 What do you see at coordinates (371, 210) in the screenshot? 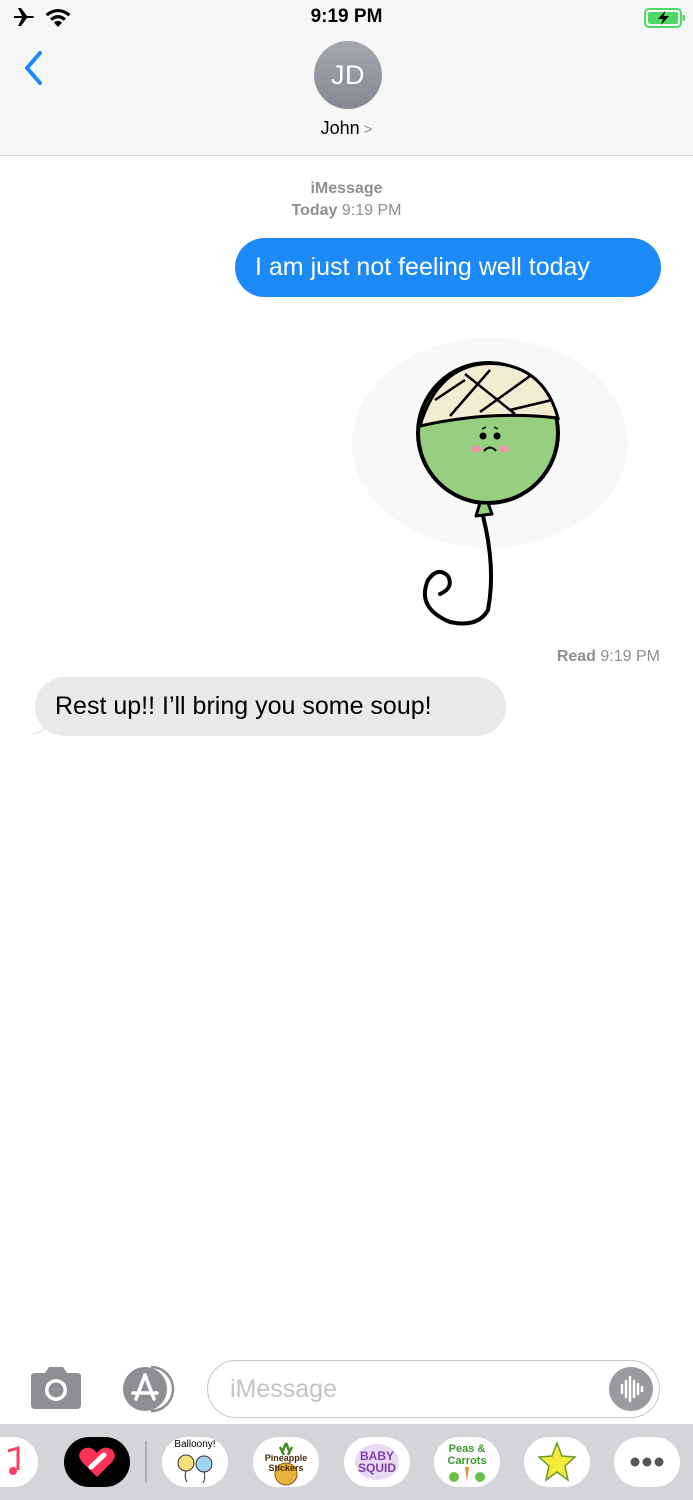
I see `timestamp-time: 9:19 PM` at bounding box center [371, 210].